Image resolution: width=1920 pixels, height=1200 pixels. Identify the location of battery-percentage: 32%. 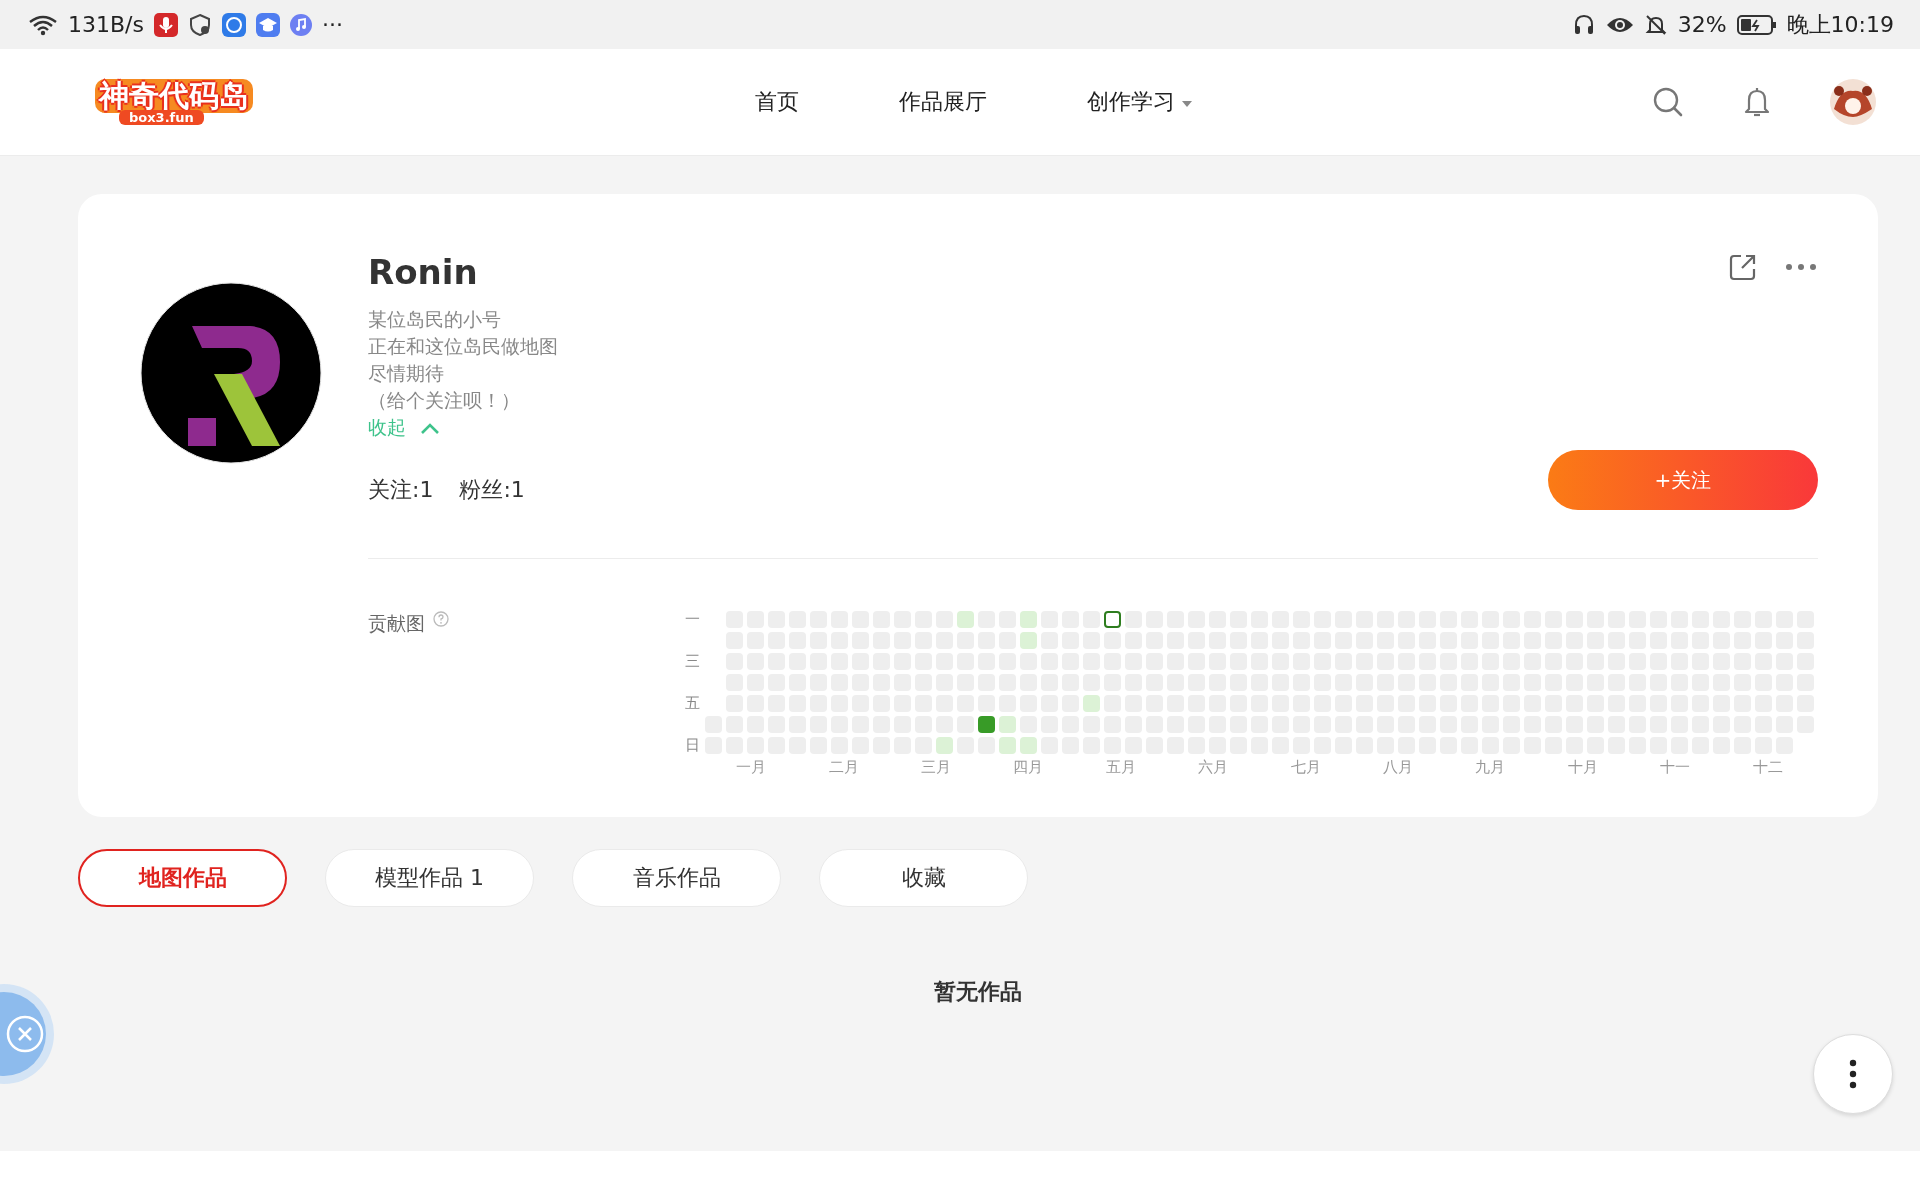
(1702, 24).